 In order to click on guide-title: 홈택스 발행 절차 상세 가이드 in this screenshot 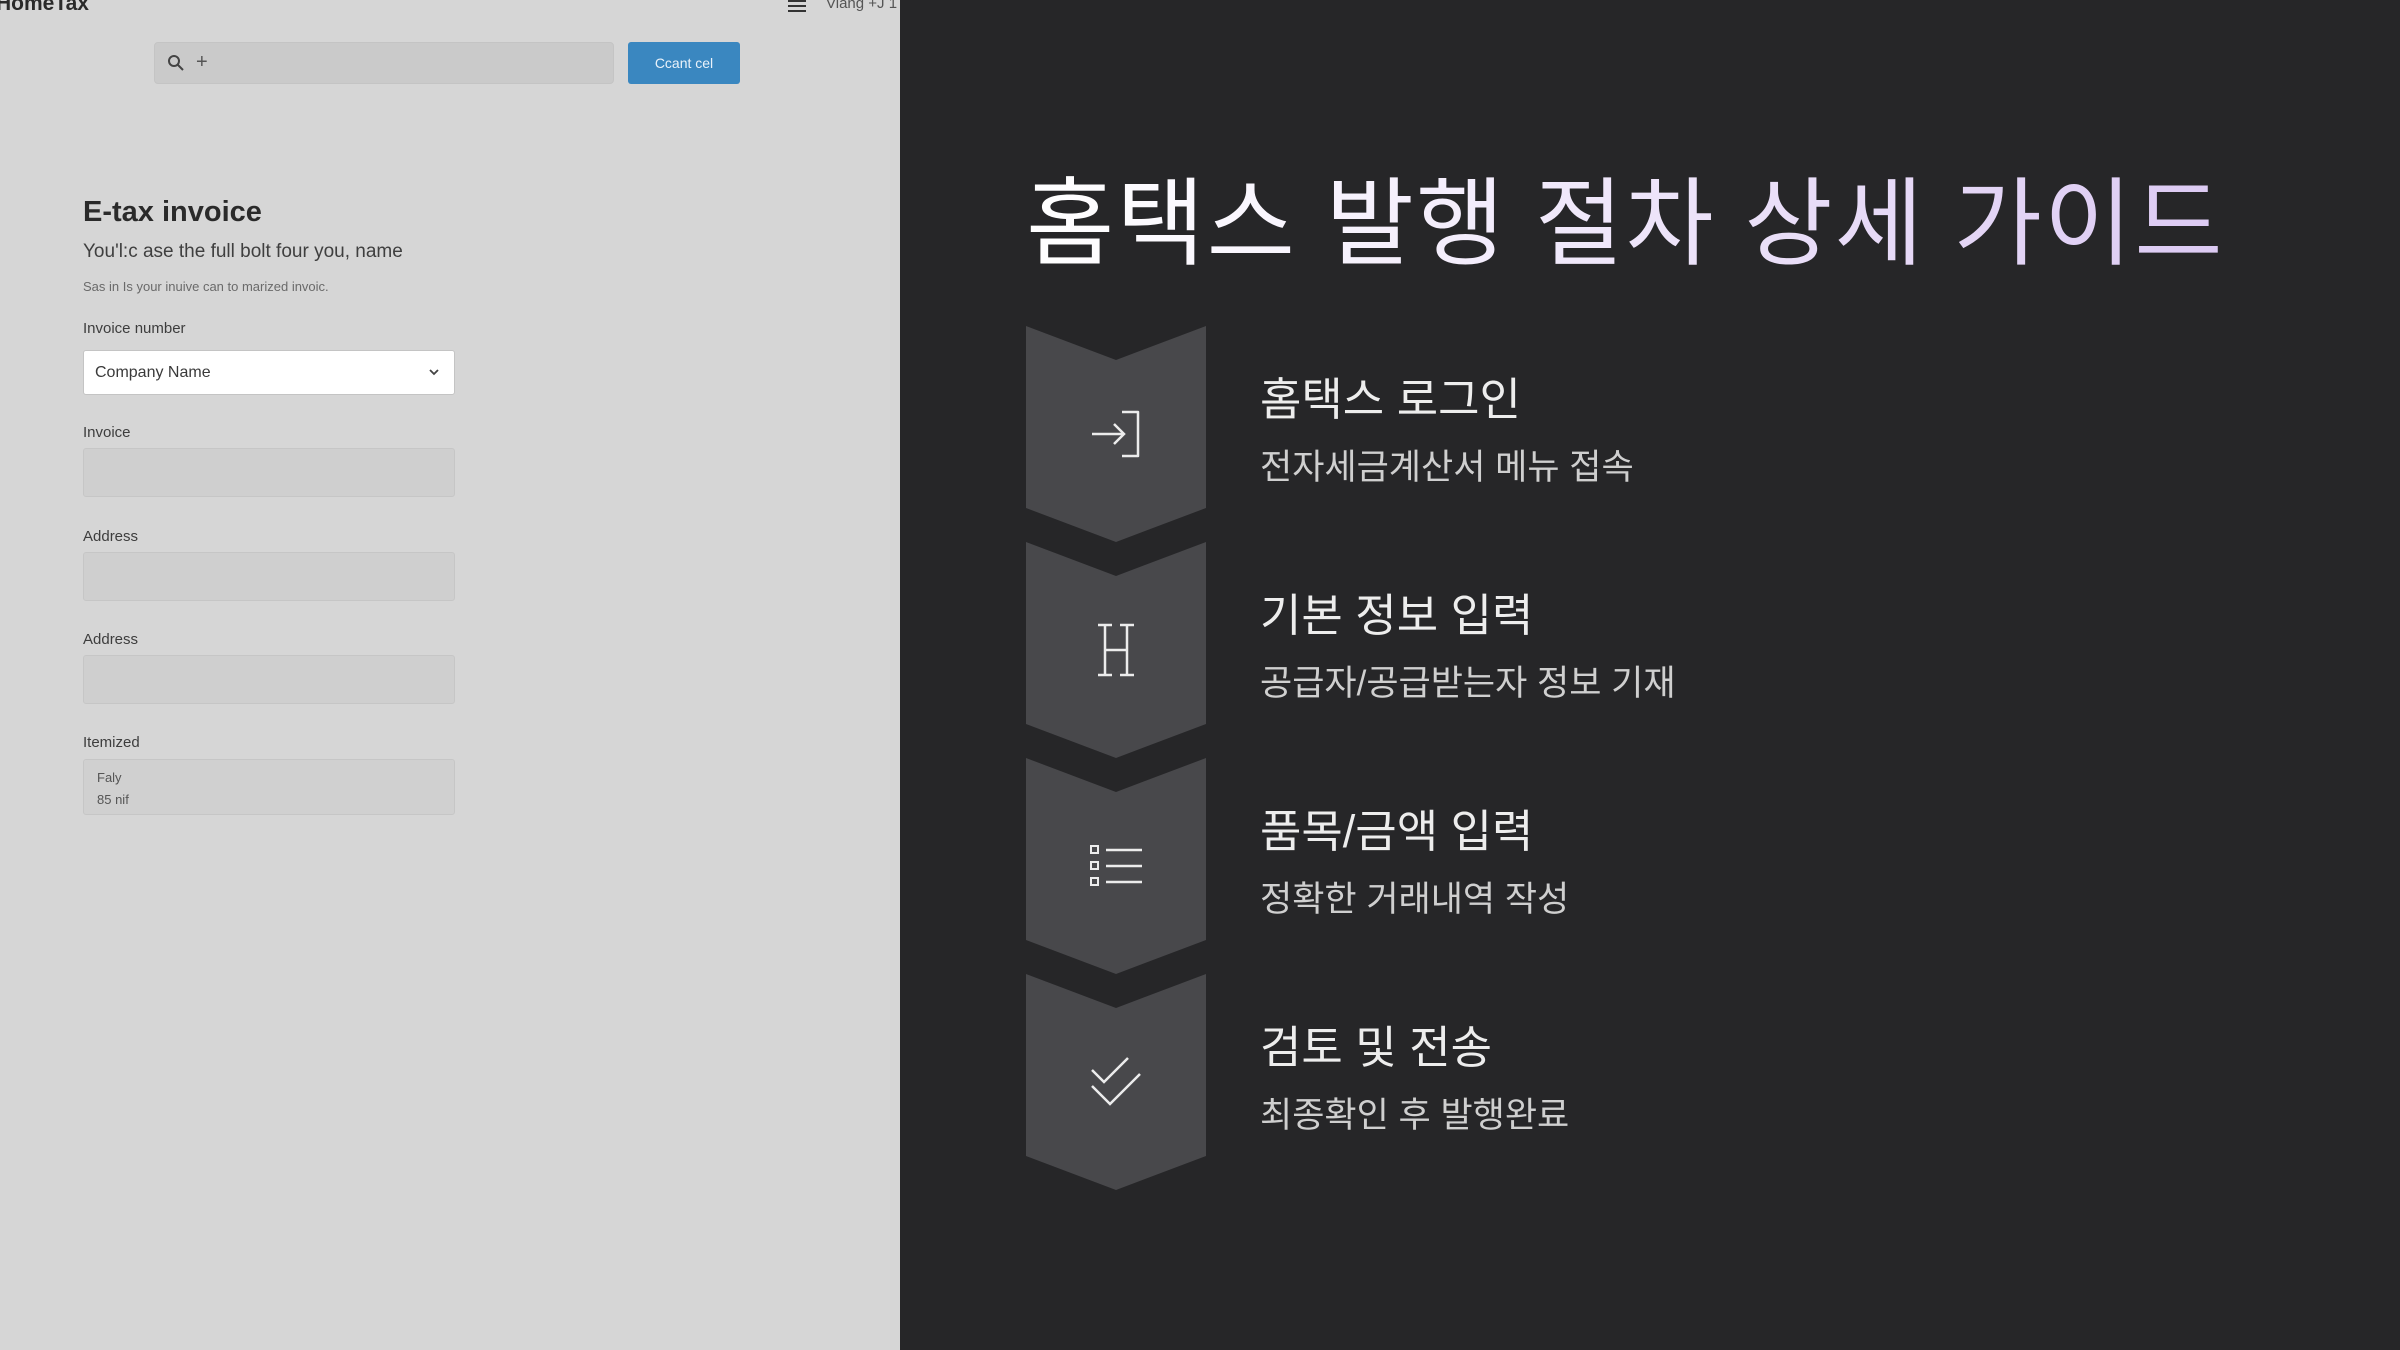, I will do `click(1625, 215)`.